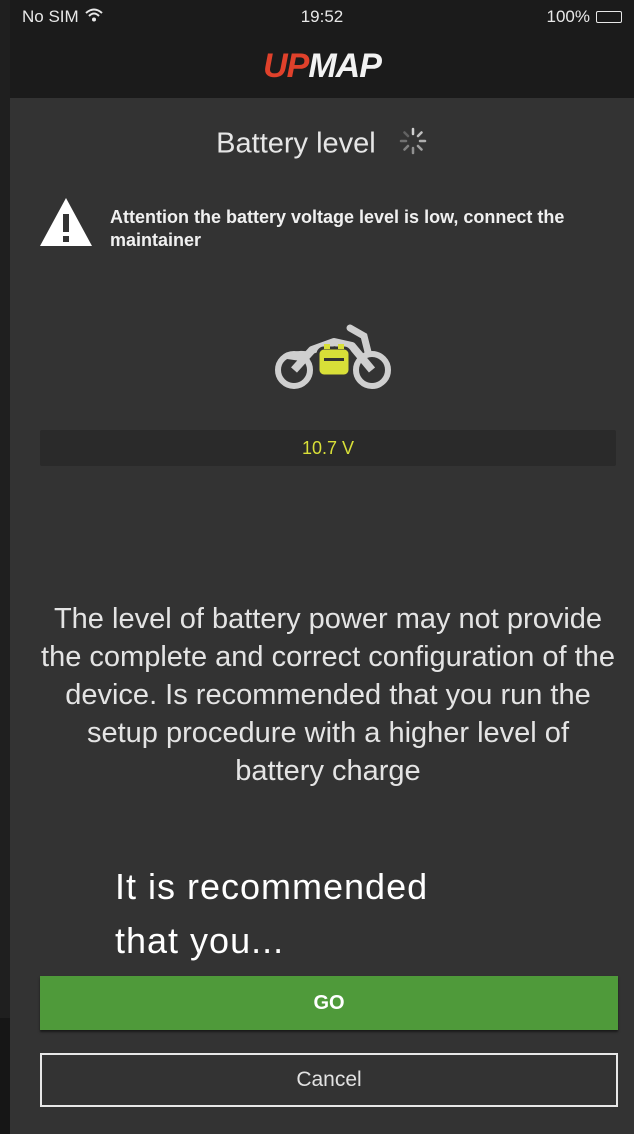 This screenshot has width=634, height=1134. Describe the element at coordinates (329, 1003) in the screenshot. I see `go-button: GO` at that location.